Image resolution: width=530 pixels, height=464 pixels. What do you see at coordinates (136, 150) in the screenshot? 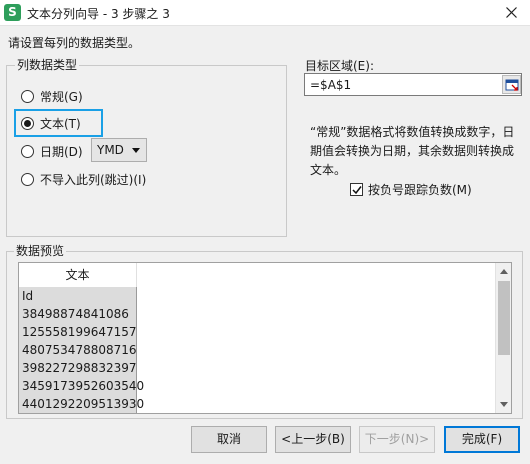
I see `chevron-down-icon` at bounding box center [136, 150].